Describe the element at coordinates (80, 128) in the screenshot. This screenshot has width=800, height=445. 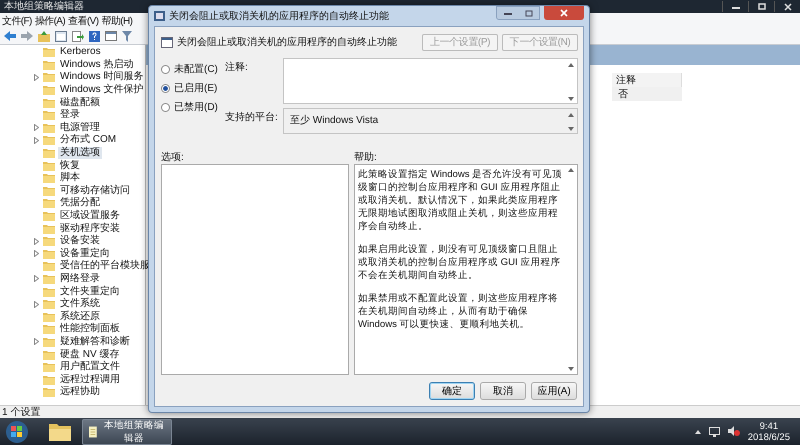
I see `tree-item: 电源管理` at that location.